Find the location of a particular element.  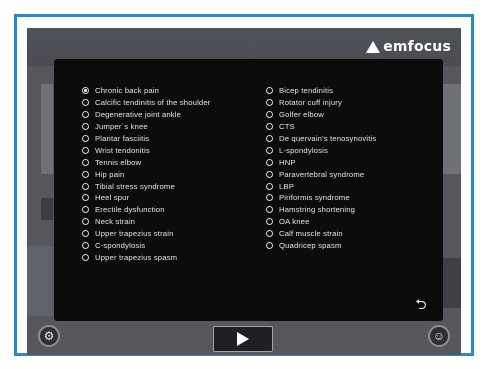

condition-option: HNP is located at coordinates (321, 162).